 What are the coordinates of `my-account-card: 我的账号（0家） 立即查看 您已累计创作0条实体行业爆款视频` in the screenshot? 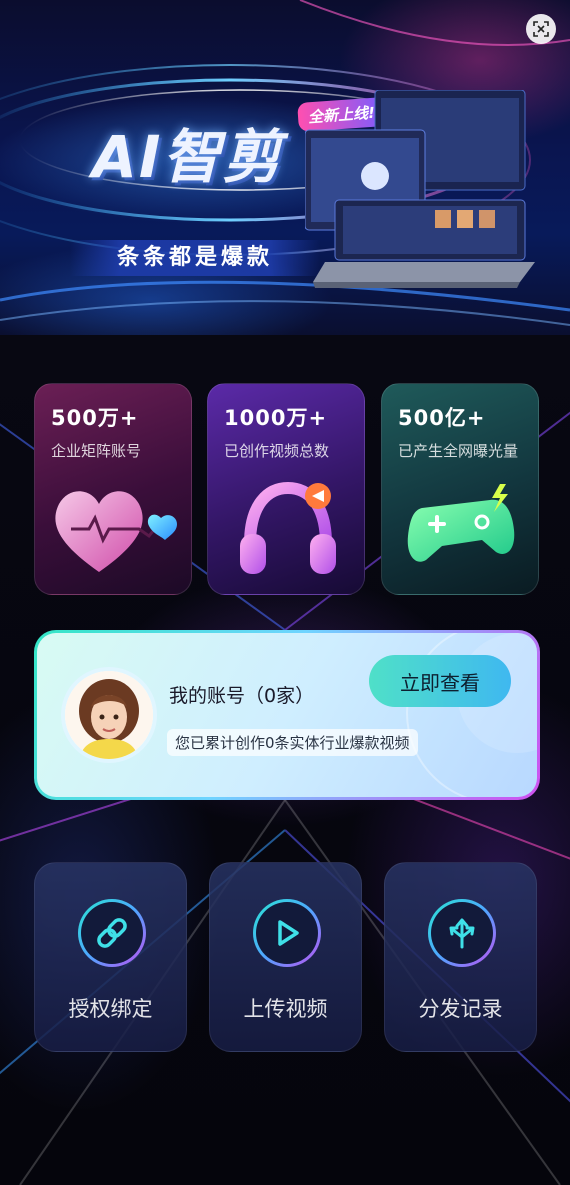 It's located at (287, 715).